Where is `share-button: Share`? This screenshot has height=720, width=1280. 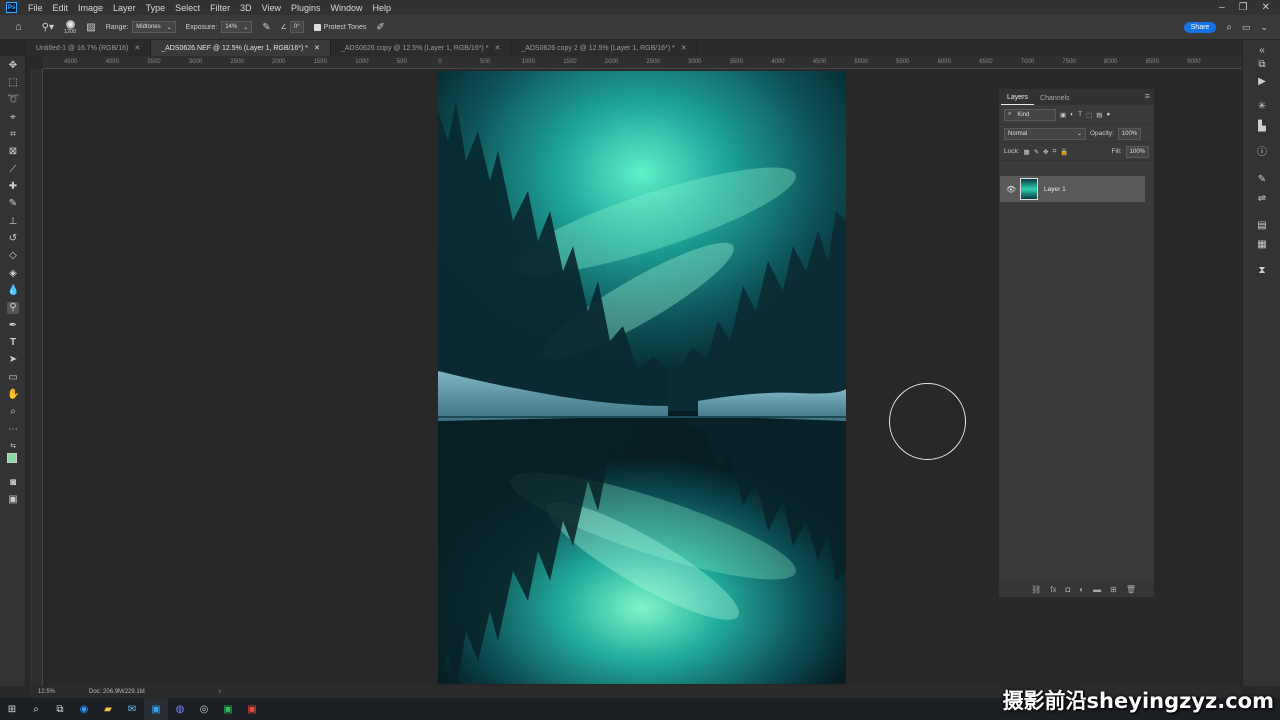
share-button: Share is located at coordinates (1200, 27).